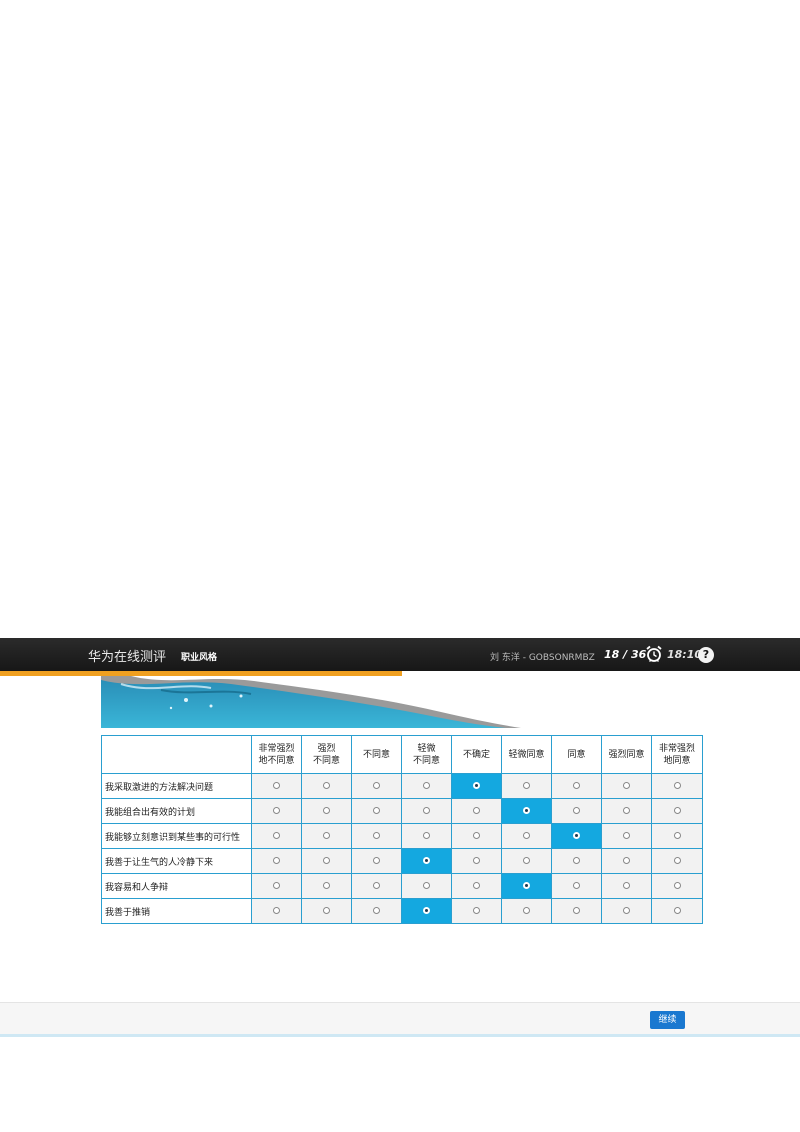 This screenshot has width=800, height=1132. I want to click on continue-button: 继续, so click(667, 1020).